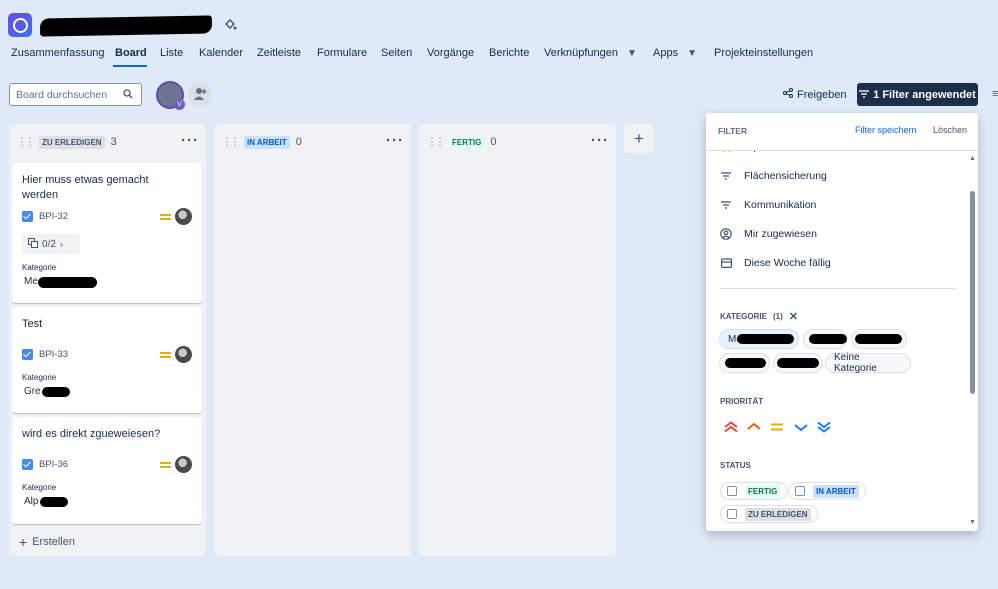 This screenshot has height=589, width=998. I want to click on category-chip-label: Keine Kategorie, so click(855, 363).